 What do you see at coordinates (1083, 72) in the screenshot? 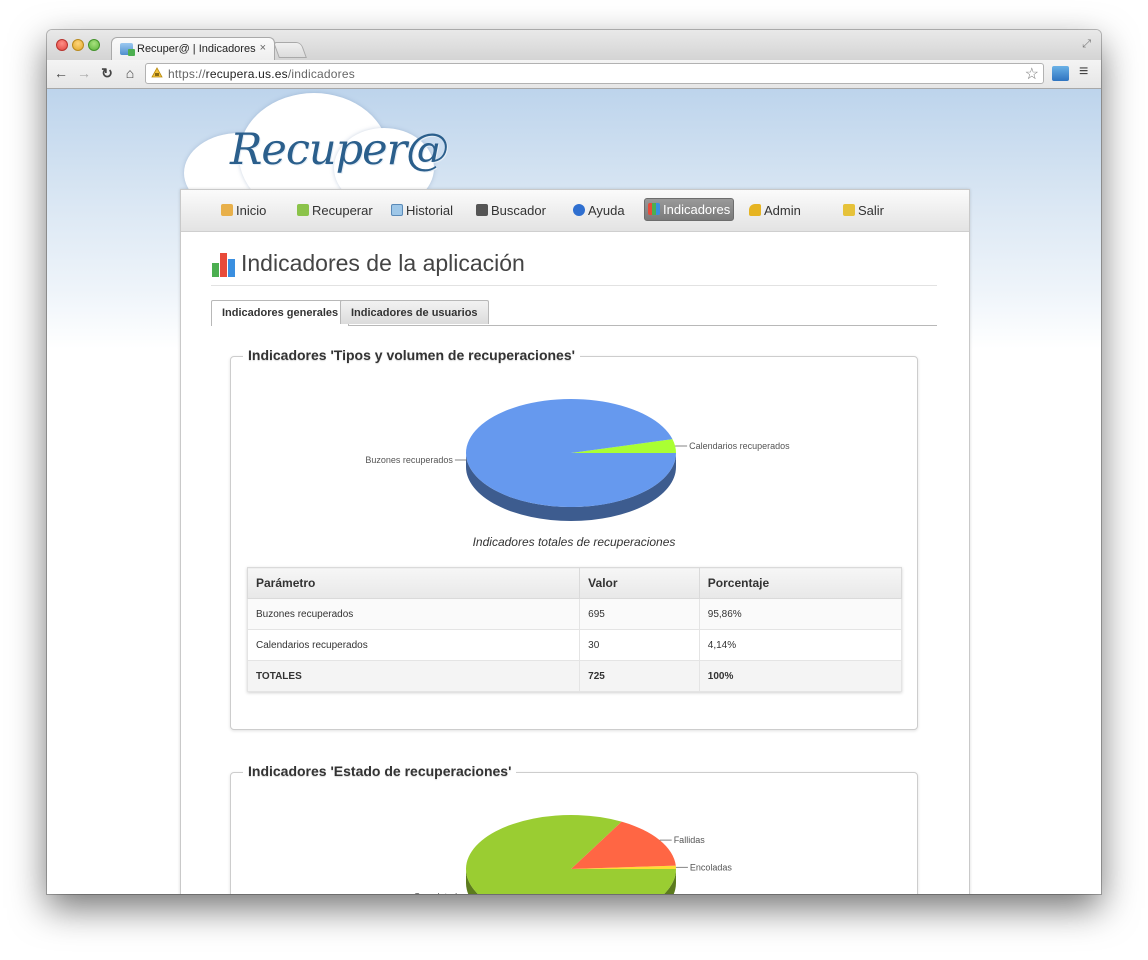
I see `browser-menu-icon: ≡` at bounding box center [1083, 72].